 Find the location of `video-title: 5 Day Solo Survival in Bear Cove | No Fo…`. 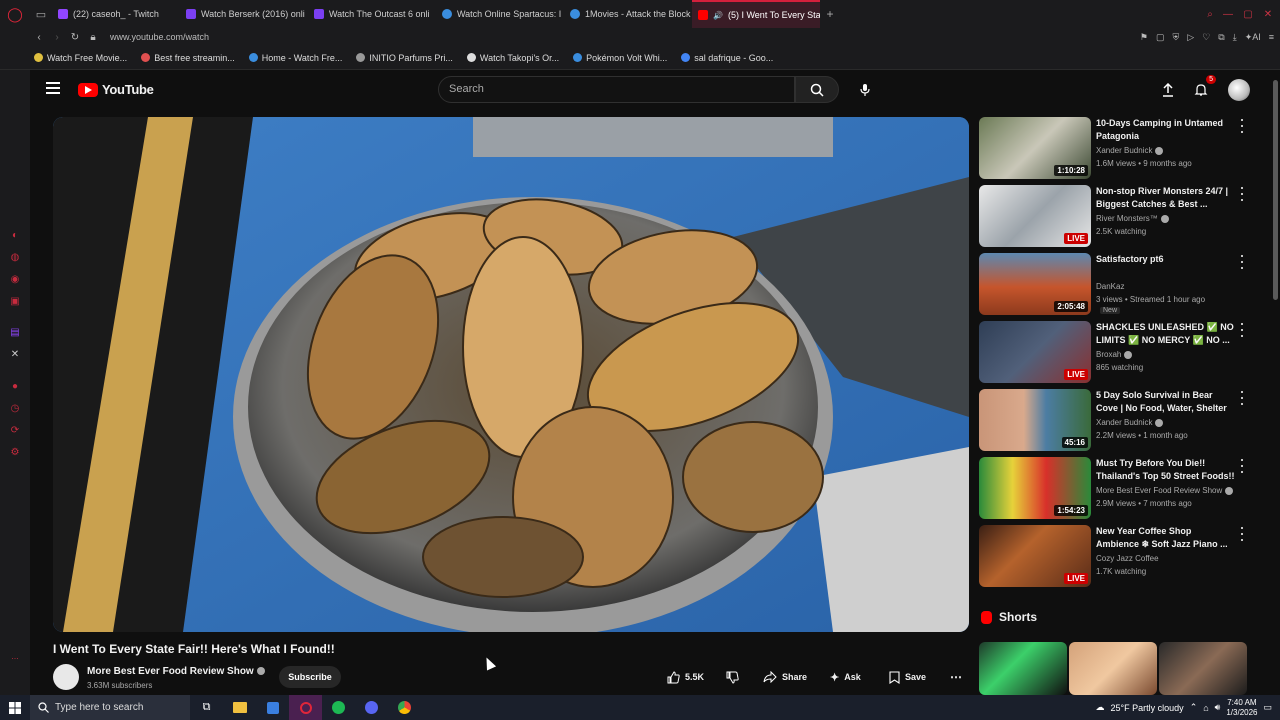

video-title: 5 Day Solo Survival in Bear Cove | No Fo… is located at coordinates (1166, 402).